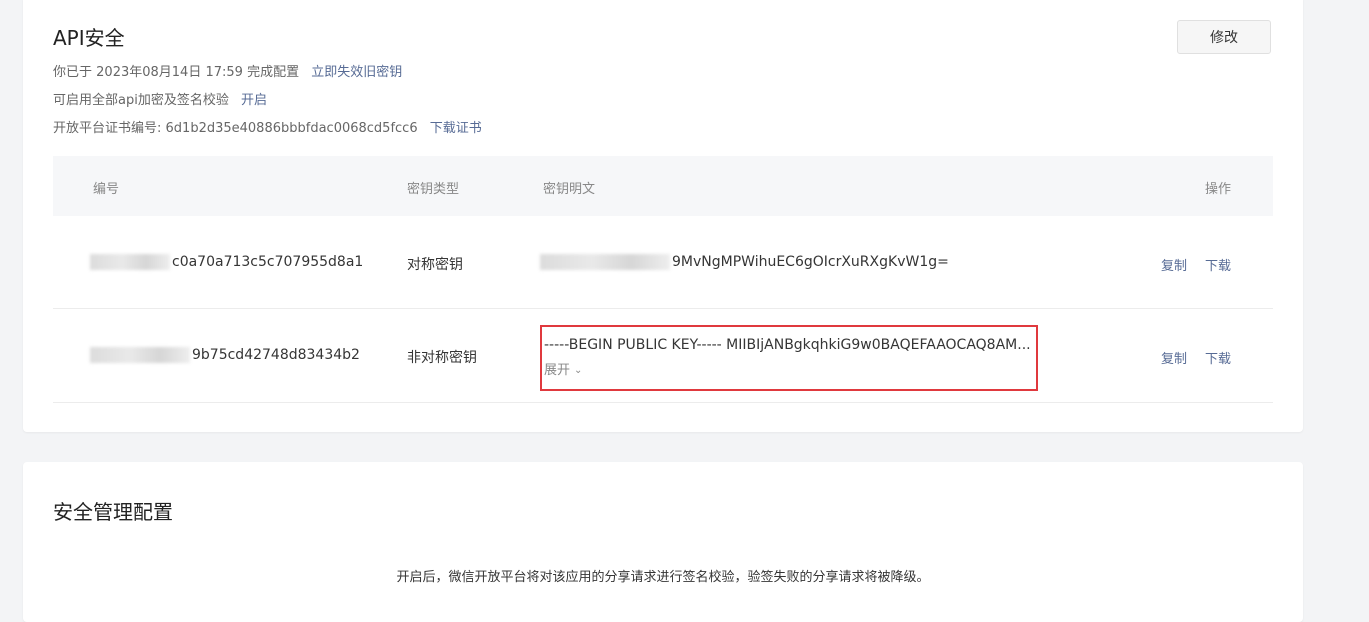 The image size is (1369, 622). I want to click on encrypt-text: 可启用全部api加密及签名校验, so click(141, 100).